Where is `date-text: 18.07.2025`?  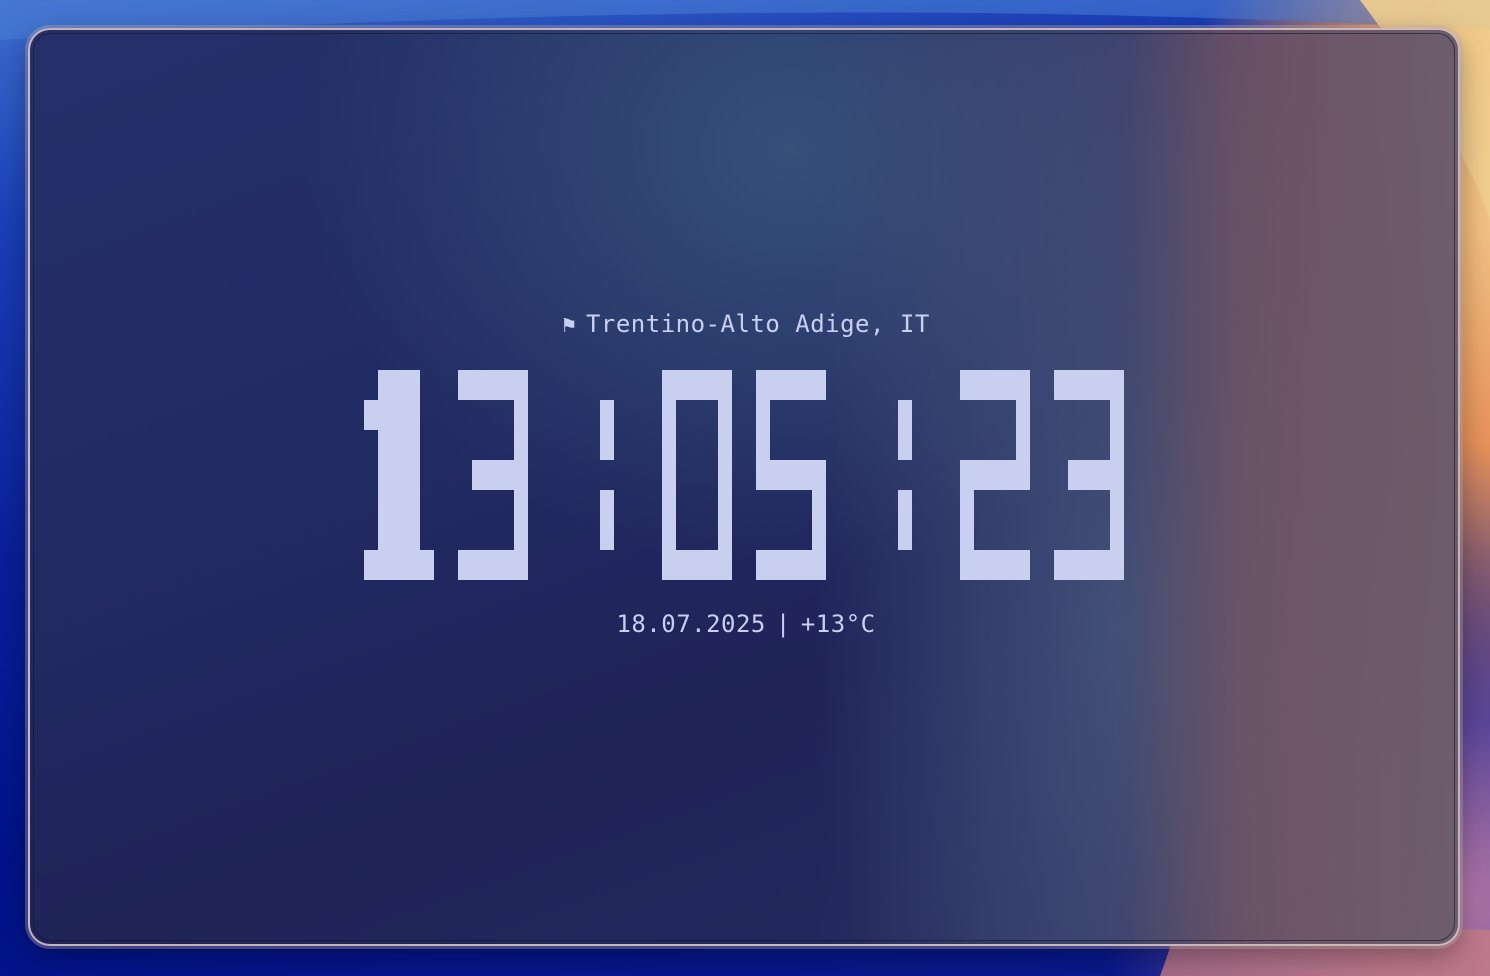 date-text: 18.07.2025 is located at coordinates (691, 624).